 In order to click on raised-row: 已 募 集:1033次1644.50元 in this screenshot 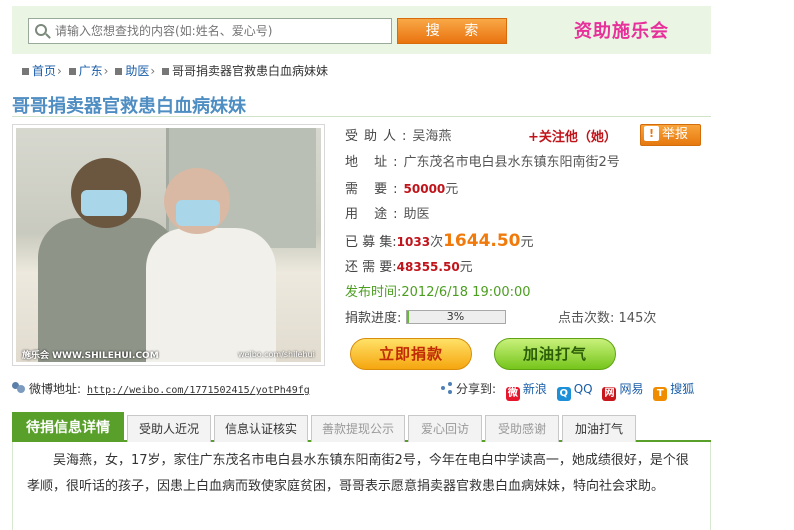, I will do `click(525, 241)`.